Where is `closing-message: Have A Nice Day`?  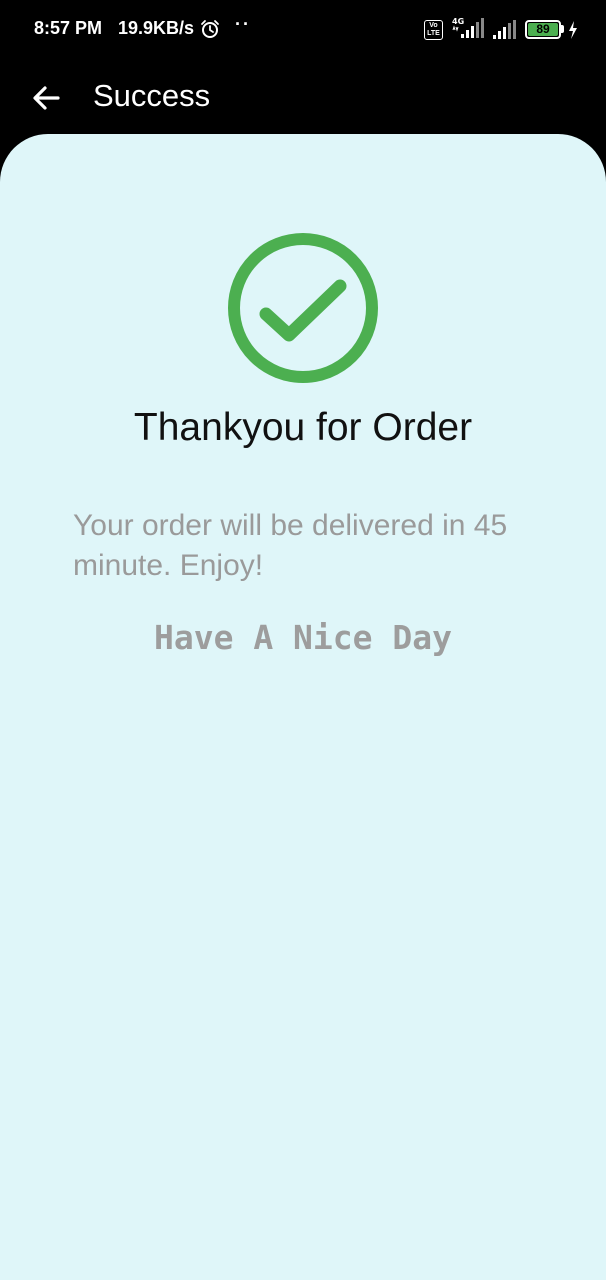
closing-message: Have A Nice Day is located at coordinates (302, 637).